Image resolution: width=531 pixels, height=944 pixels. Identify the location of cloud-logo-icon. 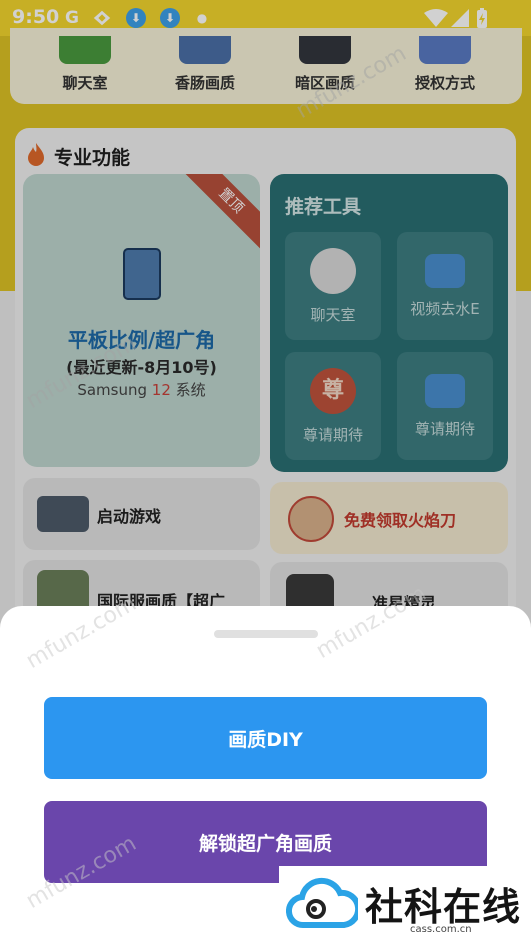
(323, 906).